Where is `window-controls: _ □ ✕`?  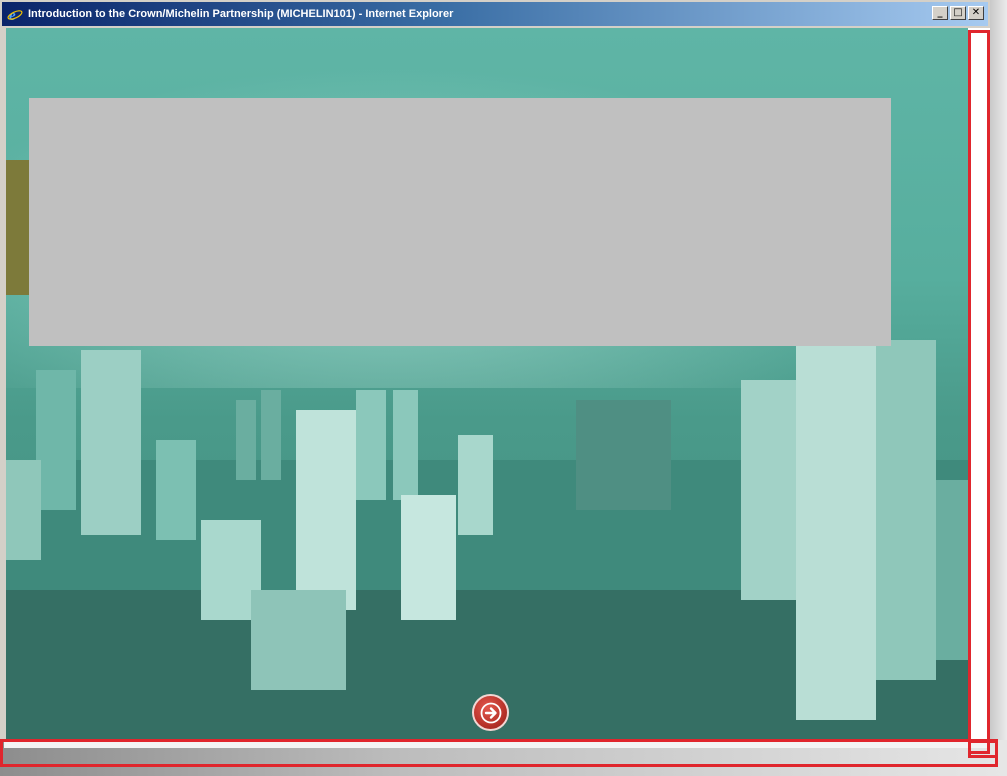
window-controls: _ □ ✕ is located at coordinates (958, 13).